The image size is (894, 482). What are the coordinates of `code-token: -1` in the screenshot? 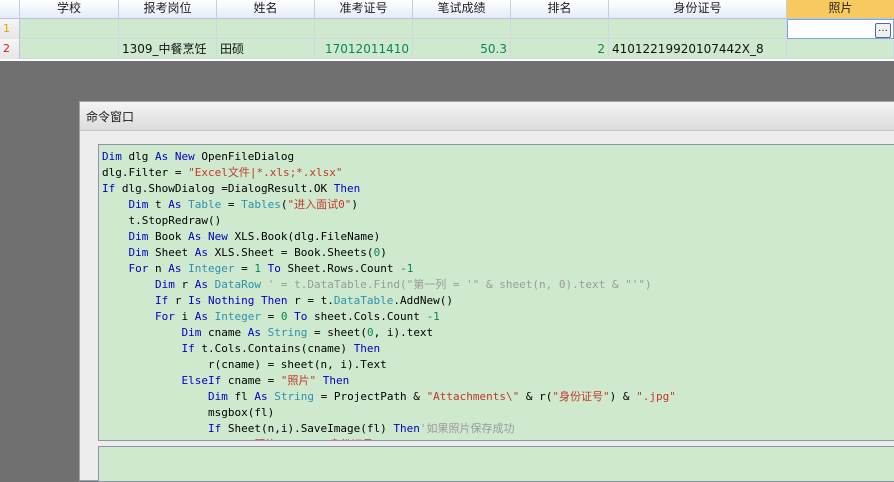 It's located at (407, 268).